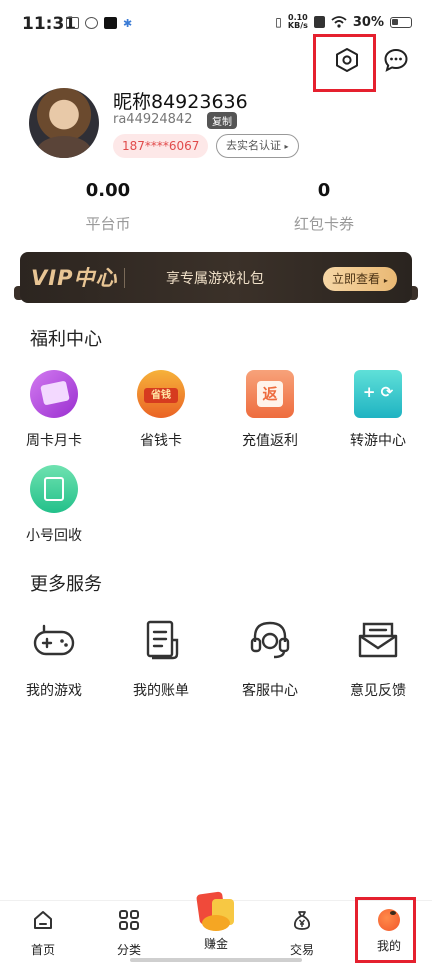 Image resolution: width=432 pixels, height=964 pixels. I want to click on save-money-card-icon: 省钱, so click(161, 394).